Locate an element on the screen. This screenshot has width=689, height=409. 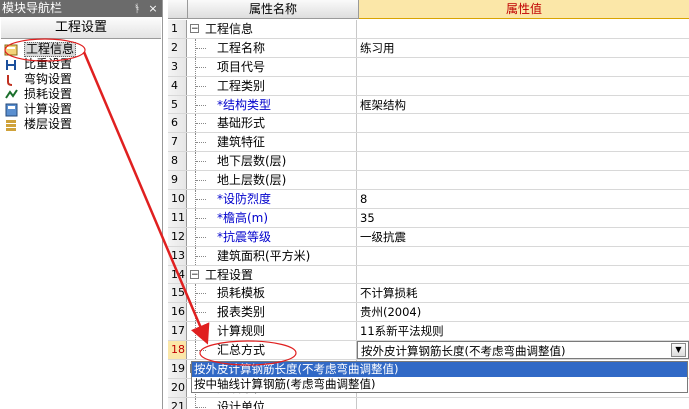
nav-item: 楼层设置 is located at coordinates (81, 124).